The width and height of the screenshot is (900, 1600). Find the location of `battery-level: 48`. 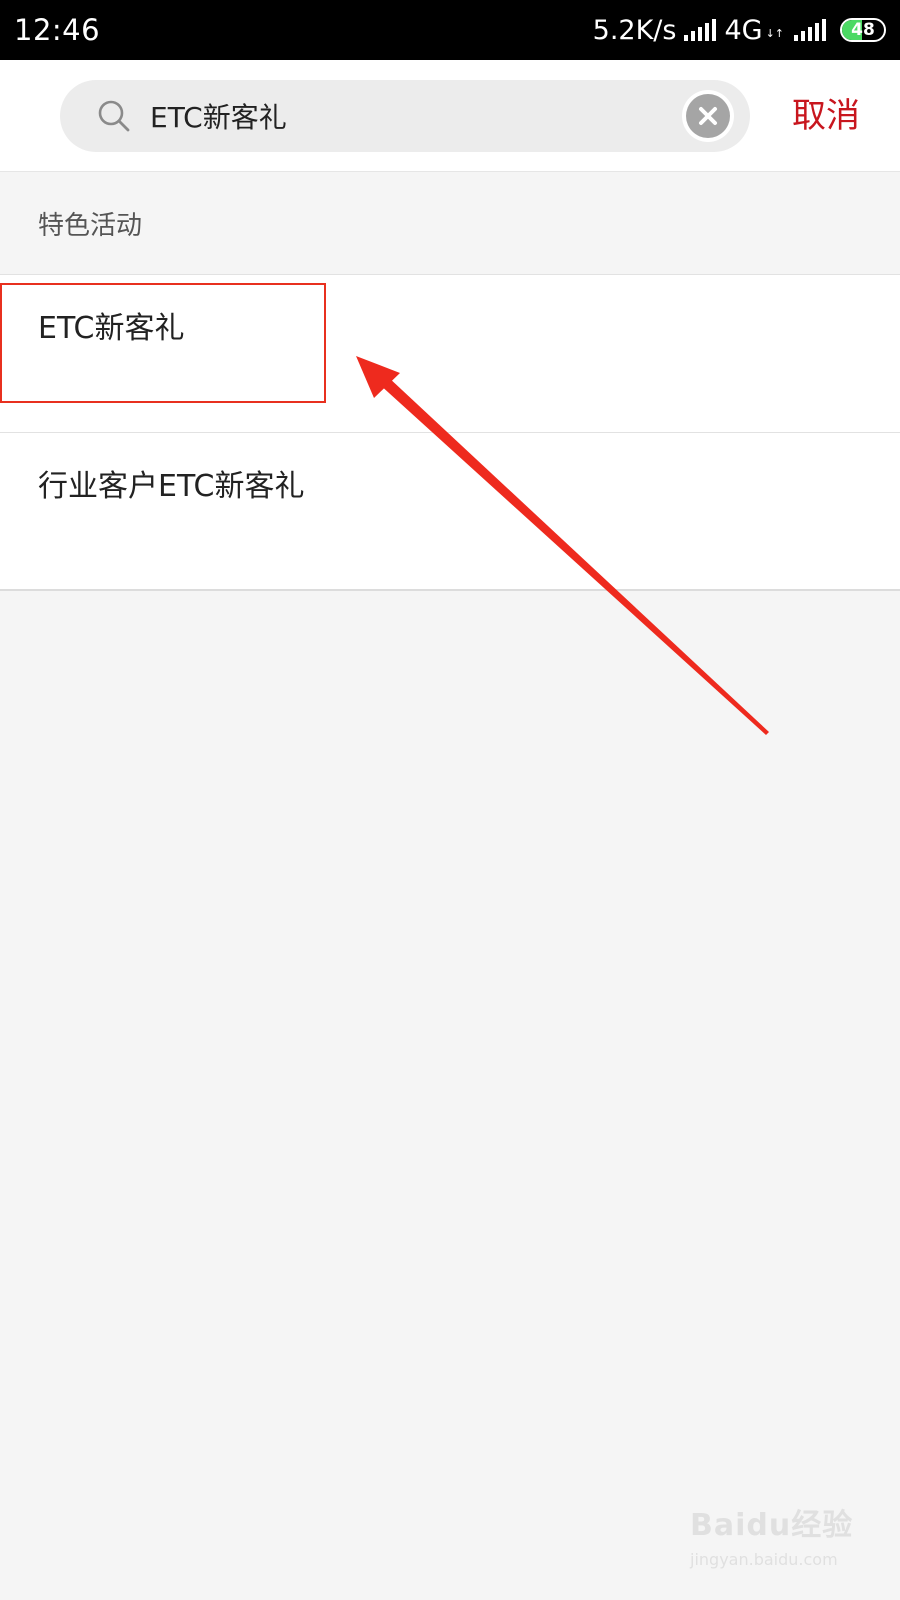

battery-level: 48 is located at coordinates (863, 29).